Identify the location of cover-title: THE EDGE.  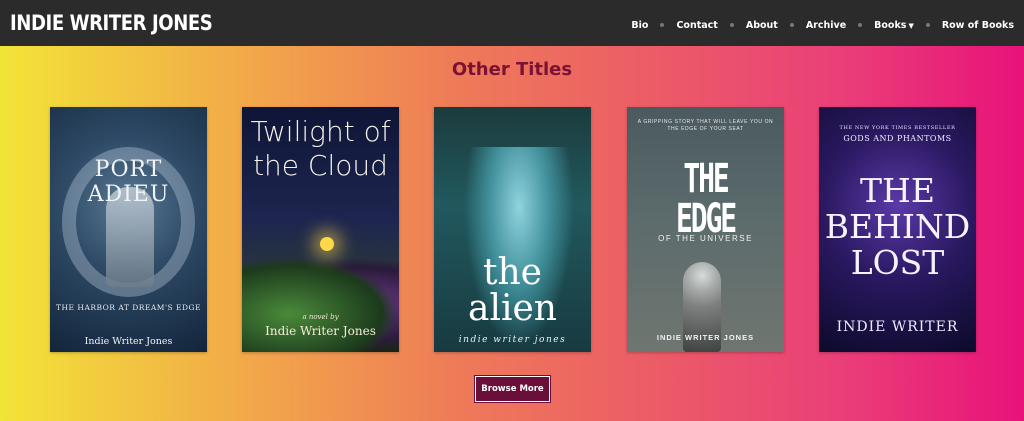
(706, 199).